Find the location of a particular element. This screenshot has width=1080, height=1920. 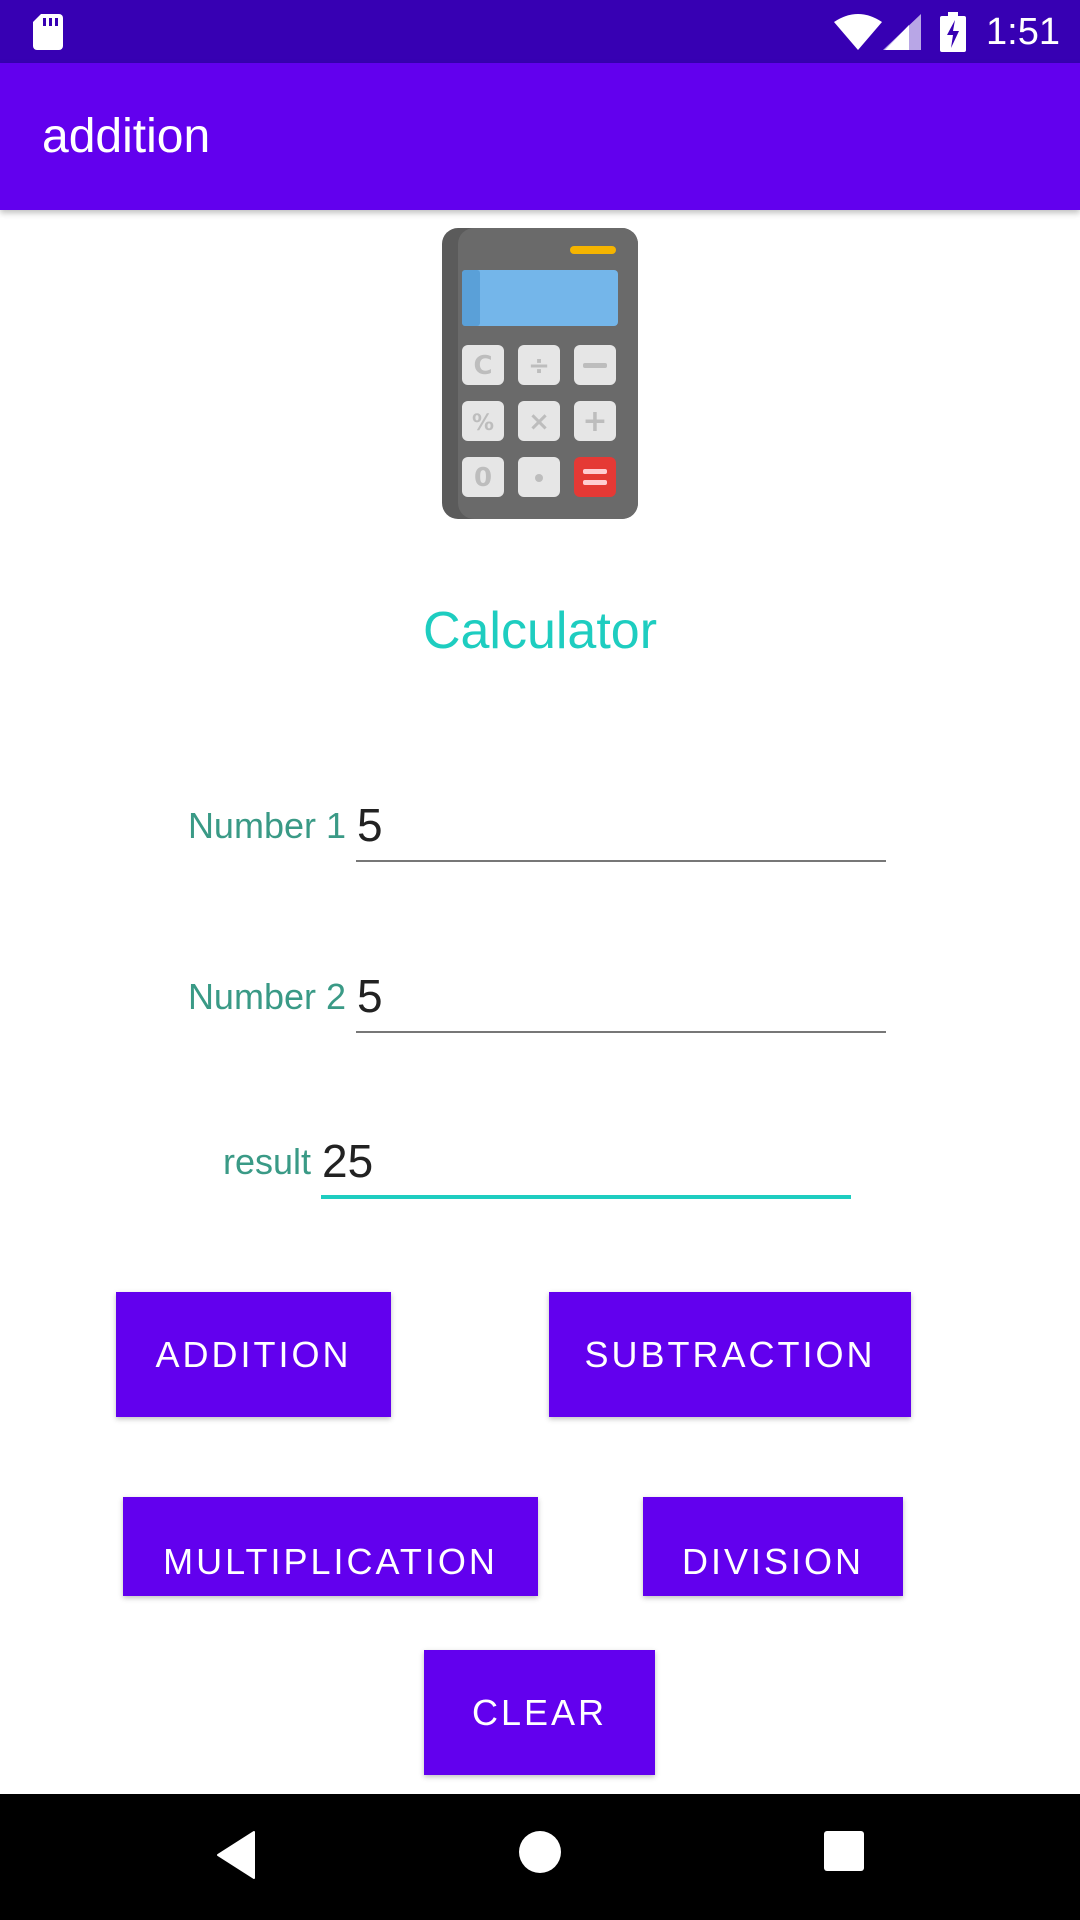

navigation-bar is located at coordinates (540, 1857).